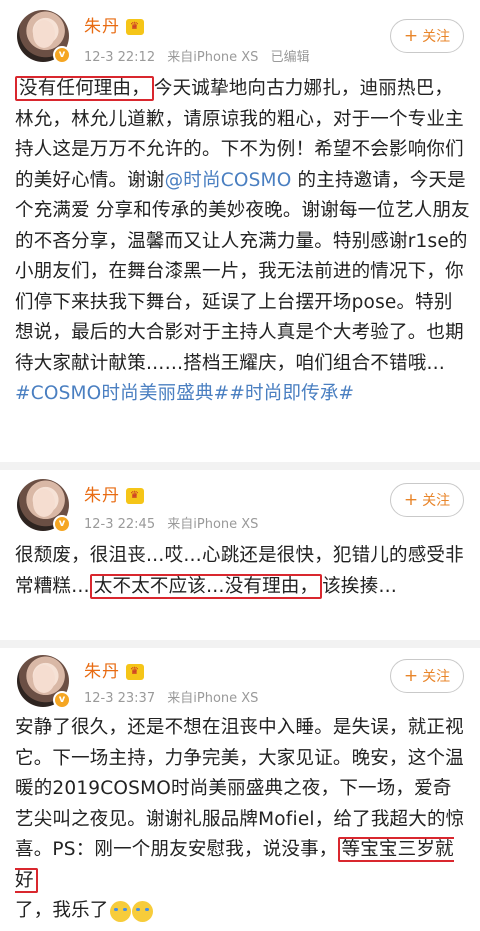 The height and width of the screenshot is (931, 480). I want to click on edited-label: 已编辑, so click(290, 57).